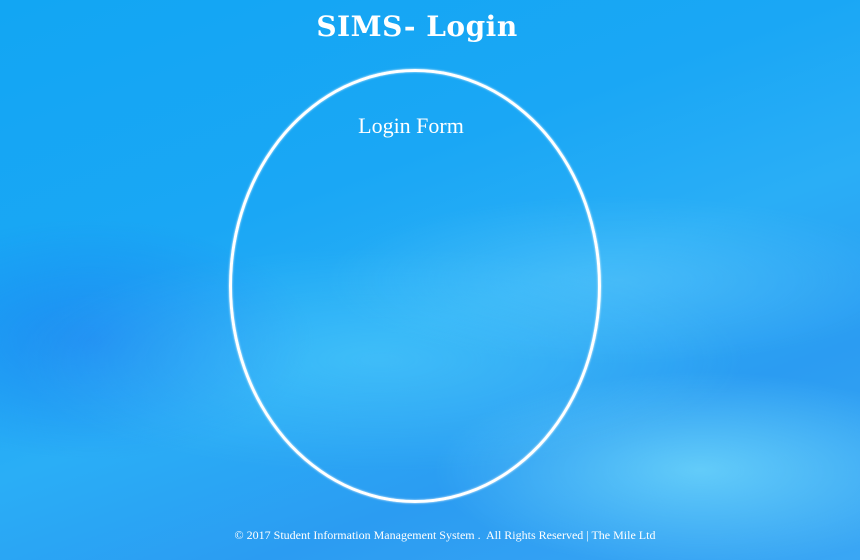 This screenshot has height=560, width=860. What do you see at coordinates (417, 26) in the screenshot?
I see `page-title: SIMS- Login` at bounding box center [417, 26].